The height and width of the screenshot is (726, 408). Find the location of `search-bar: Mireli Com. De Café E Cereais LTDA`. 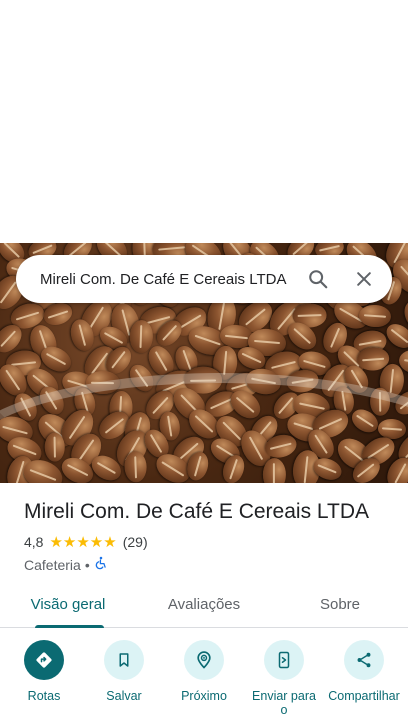

search-bar: Mireli Com. De Café E Cereais LTDA is located at coordinates (204, 279).